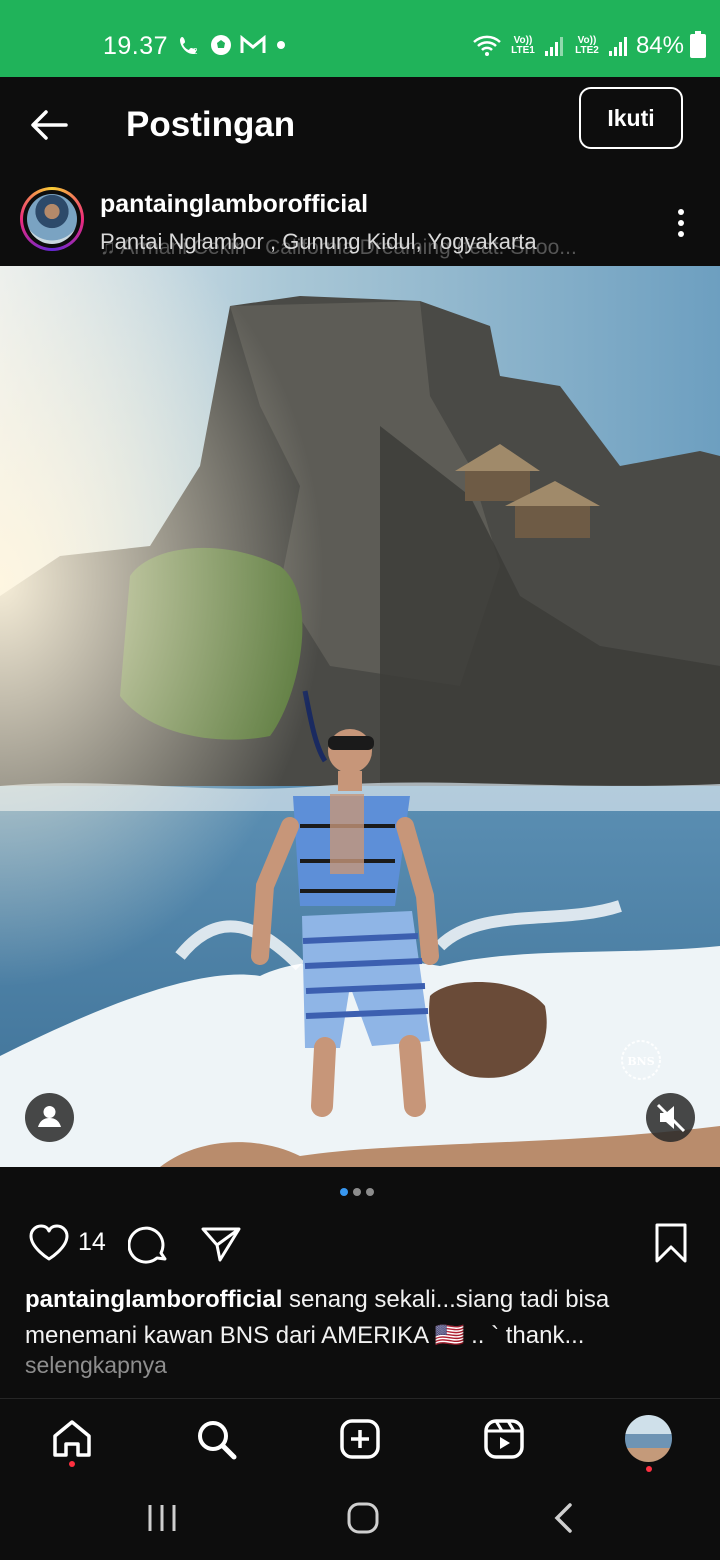  I want to click on status-time: 19.37, so click(136, 46).